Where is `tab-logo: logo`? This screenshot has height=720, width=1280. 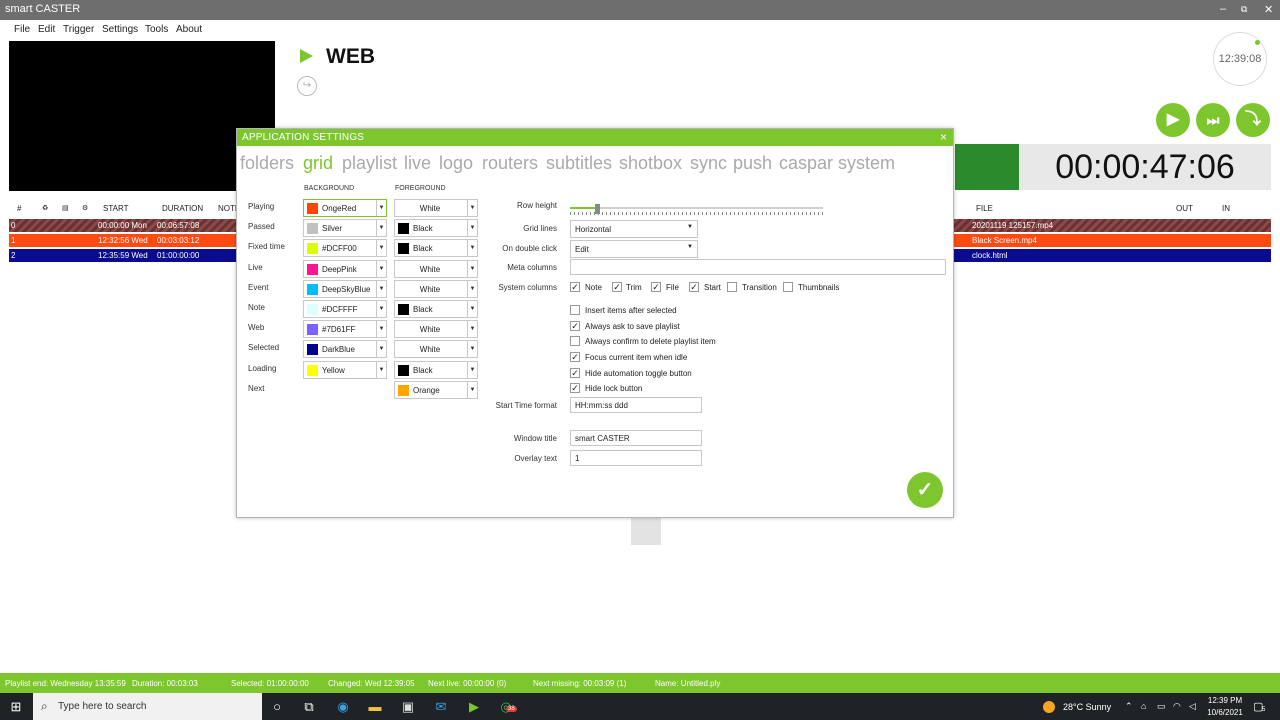
tab-logo: logo is located at coordinates (456, 163).